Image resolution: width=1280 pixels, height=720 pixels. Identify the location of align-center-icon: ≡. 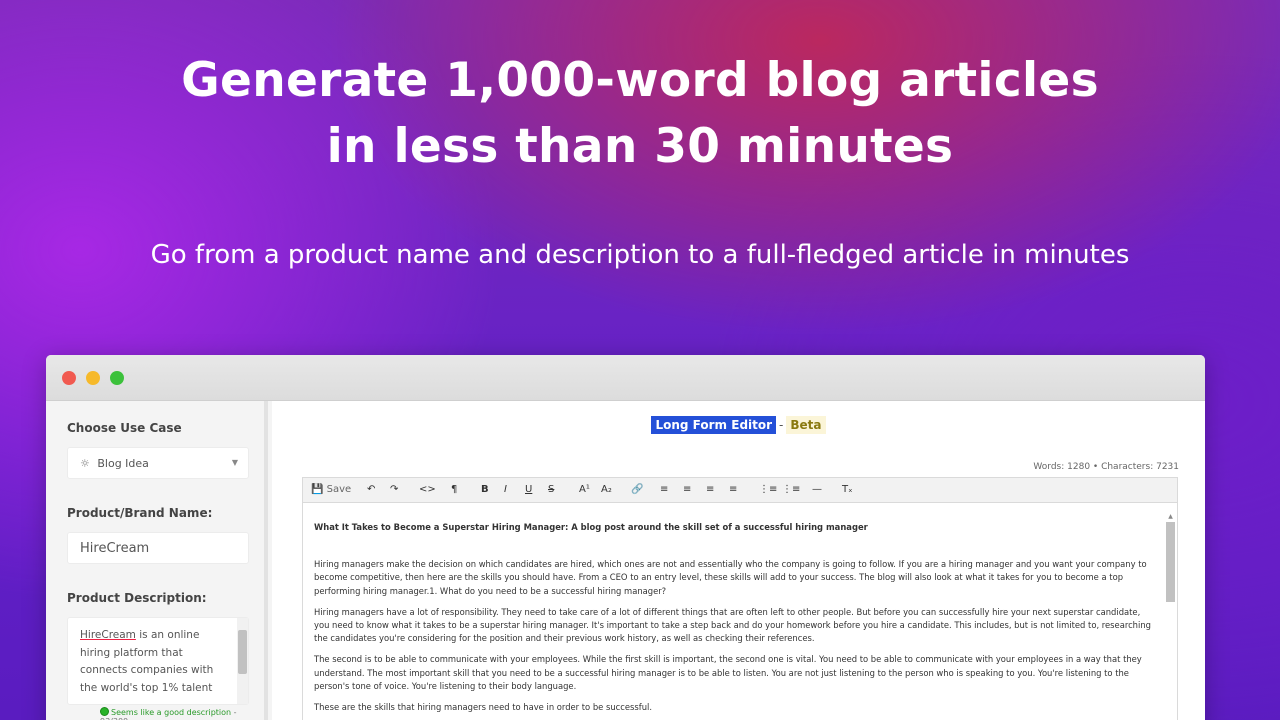
(687, 489).